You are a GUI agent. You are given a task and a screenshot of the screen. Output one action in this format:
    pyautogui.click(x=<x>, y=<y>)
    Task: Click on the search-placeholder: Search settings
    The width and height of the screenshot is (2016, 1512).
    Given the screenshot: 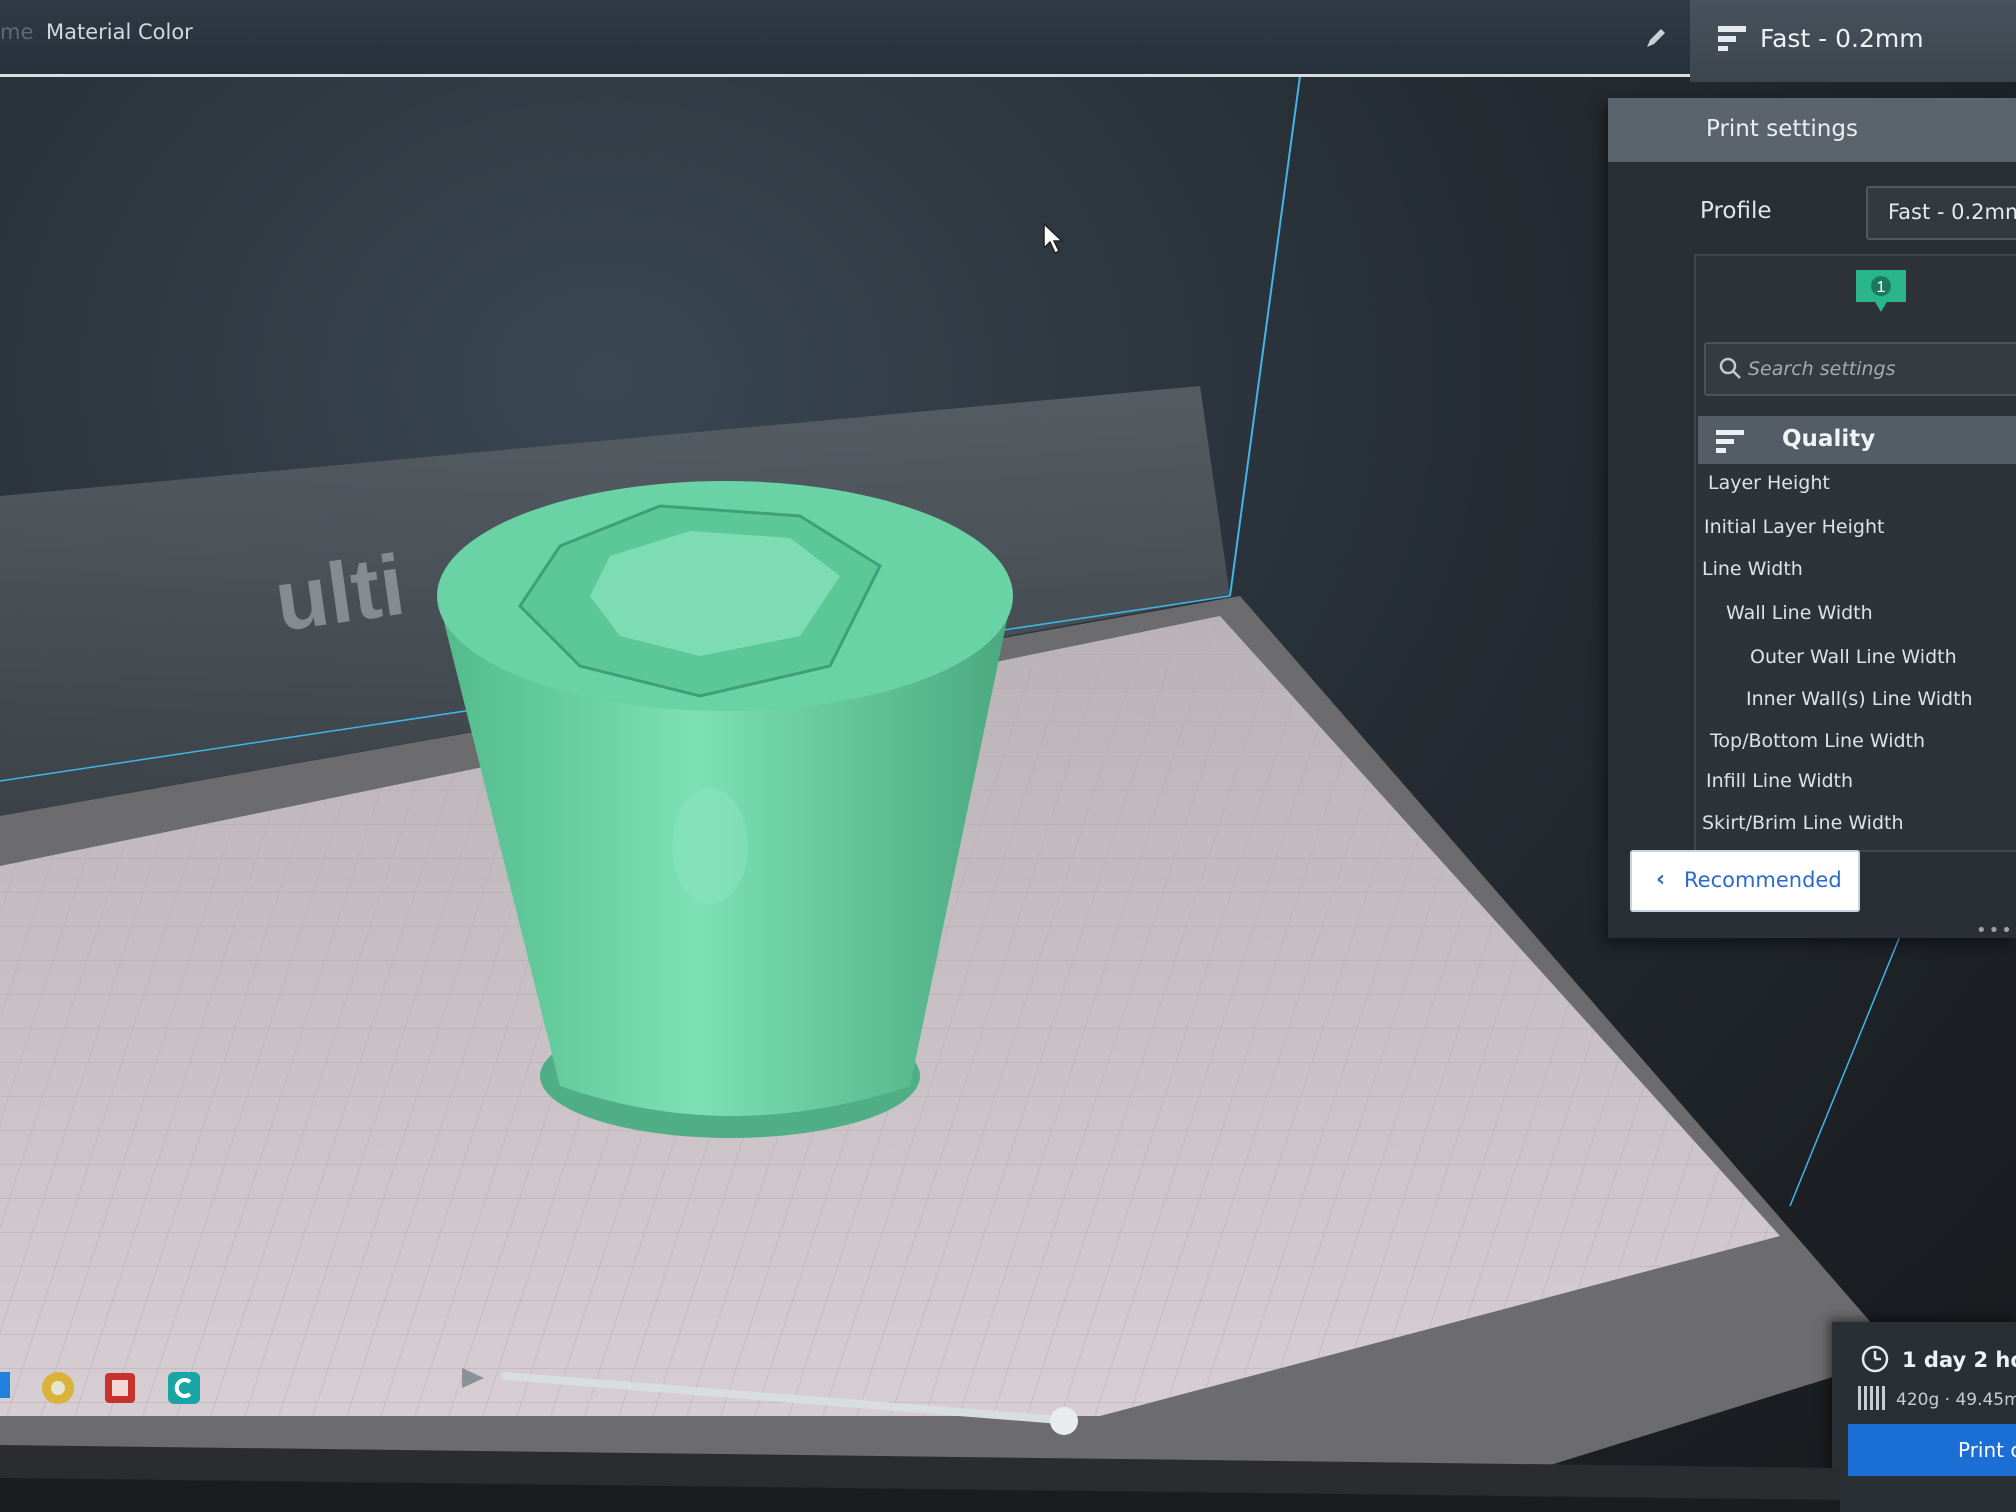 What is the action you would take?
    pyautogui.click(x=1822, y=369)
    